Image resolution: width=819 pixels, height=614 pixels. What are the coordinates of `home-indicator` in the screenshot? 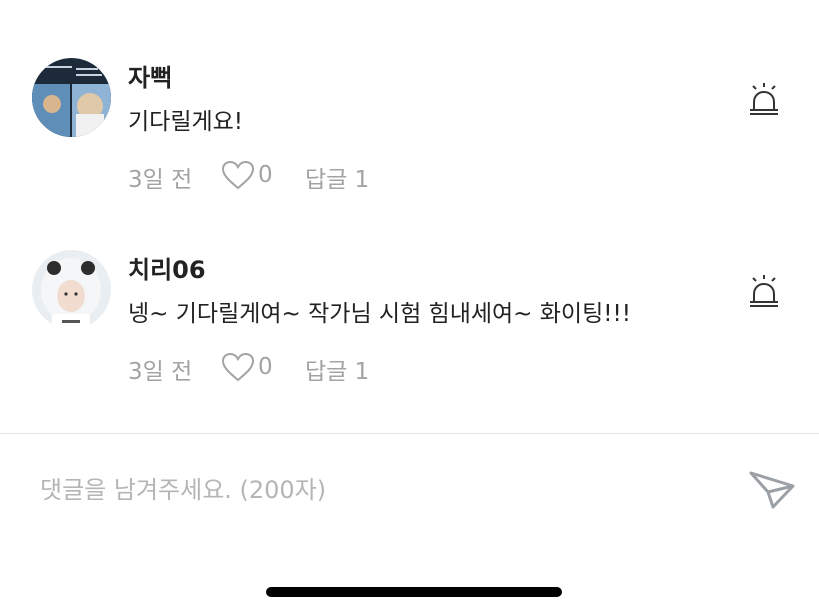 It's located at (414, 592).